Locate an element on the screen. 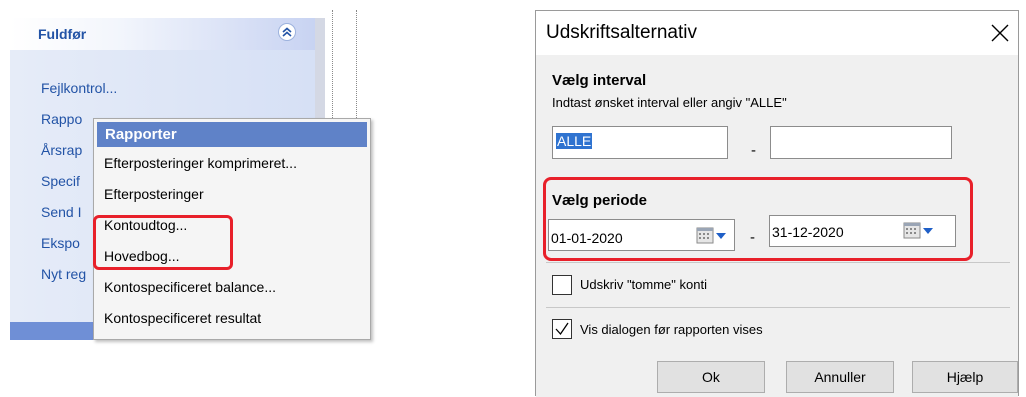 The height and width of the screenshot is (397, 1026). menu-item-efterposteringer: Efterposteringer is located at coordinates (154, 194).